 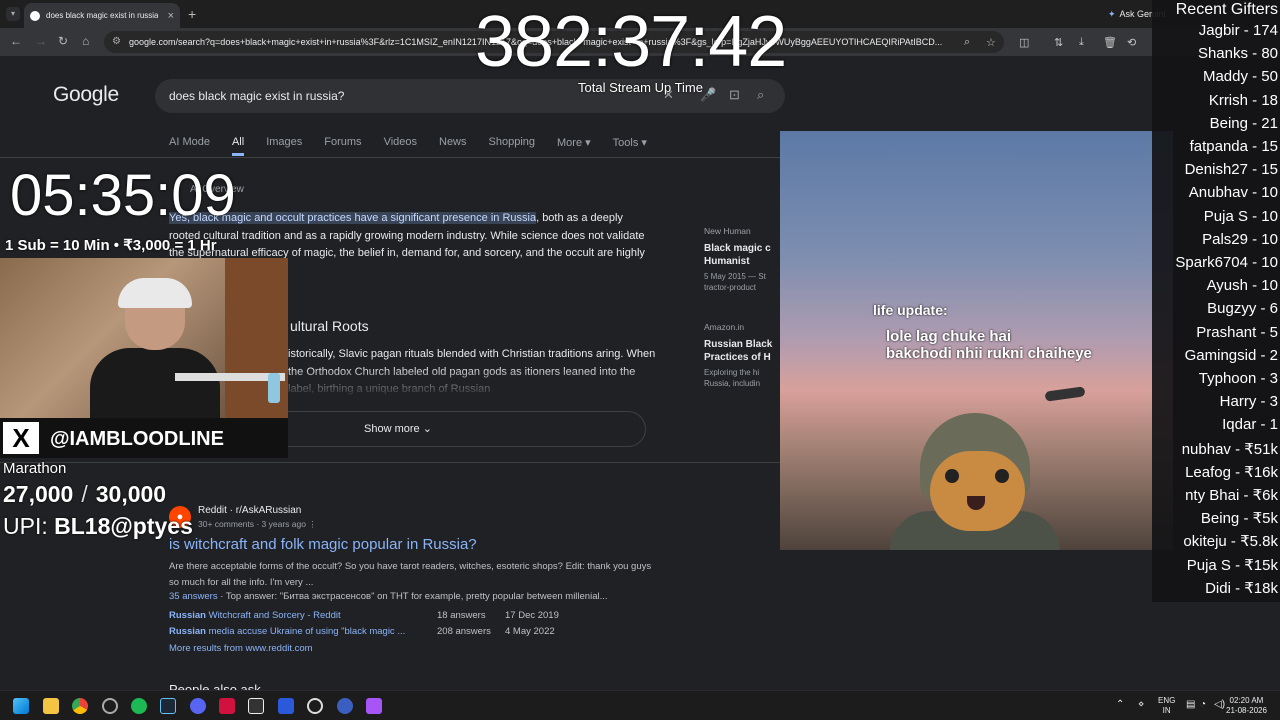 What do you see at coordinates (512, 146) in the screenshot?
I see `tab-shopping: Shopping` at bounding box center [512, 146].